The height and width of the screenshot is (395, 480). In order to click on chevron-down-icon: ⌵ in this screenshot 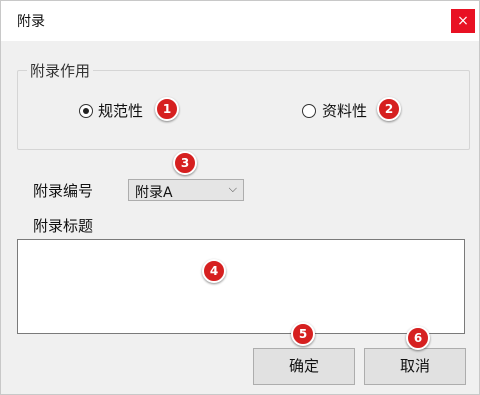, I will do `click(232, 188)`.